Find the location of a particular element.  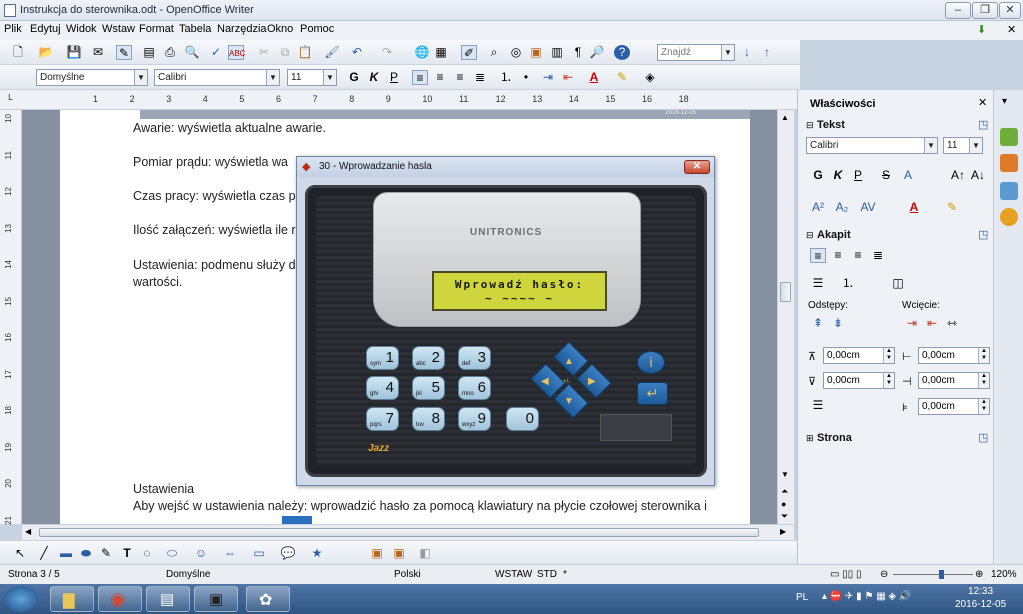

zoom-level: 120% is located at coordinates (1004, 574).